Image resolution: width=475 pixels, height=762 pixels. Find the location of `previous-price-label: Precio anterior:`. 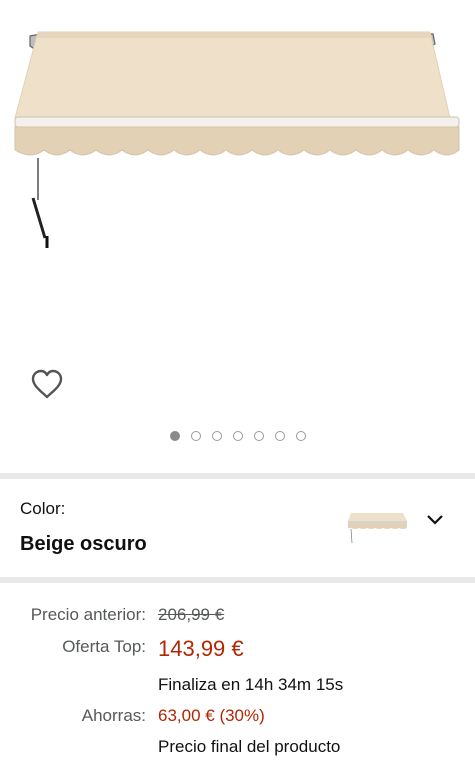

previous-price-label: Precio anterior: is located at coordinates (88, 614).